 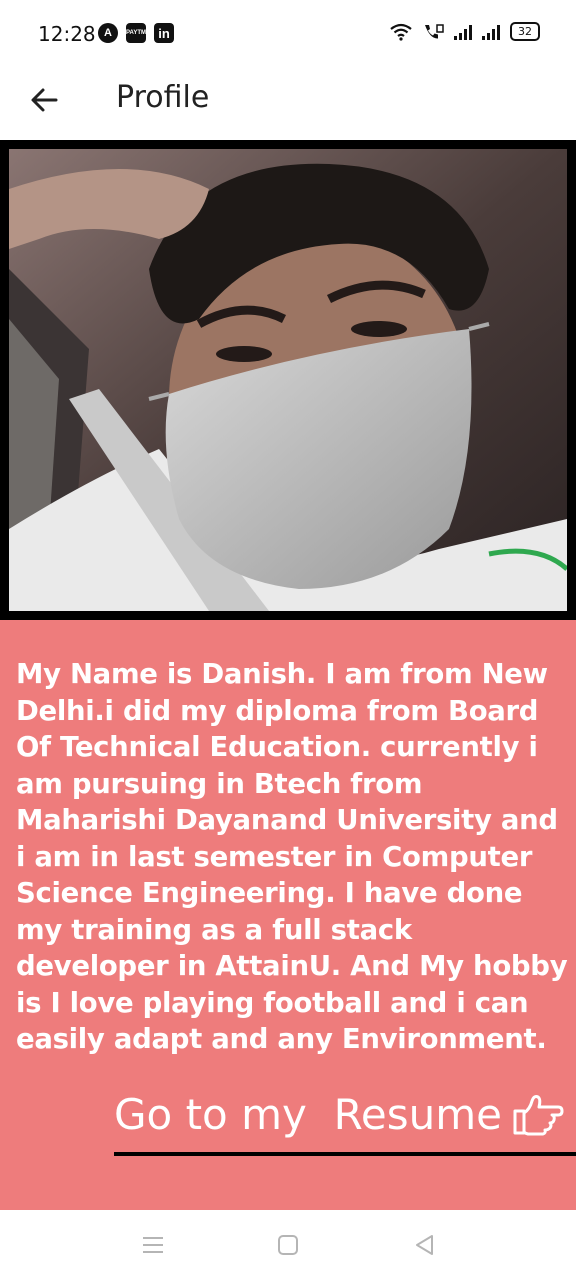 I want to click on notification-linkedin-icon: in, so click(x=164, y=33).